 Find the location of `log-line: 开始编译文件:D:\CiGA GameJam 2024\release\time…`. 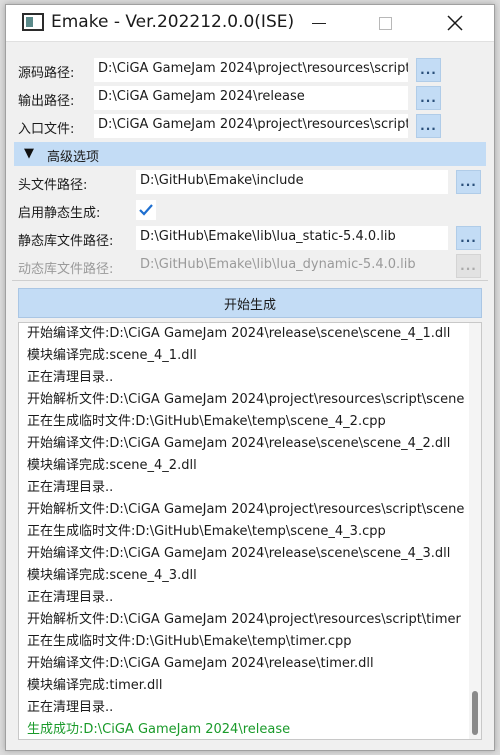

log-line: 开始编译文件:D:\CiGA GameJam 2024\release\time… is located at coordinates (200, 663).